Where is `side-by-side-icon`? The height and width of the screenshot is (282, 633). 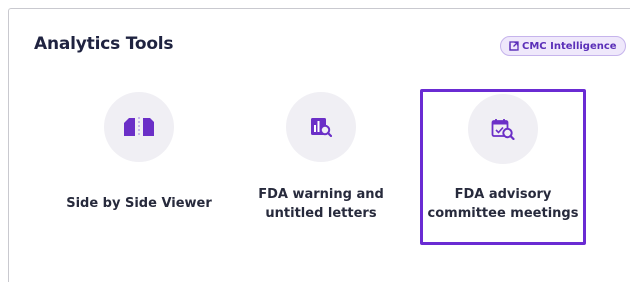 side-by-side-icon is located at coordinates (139, 127).